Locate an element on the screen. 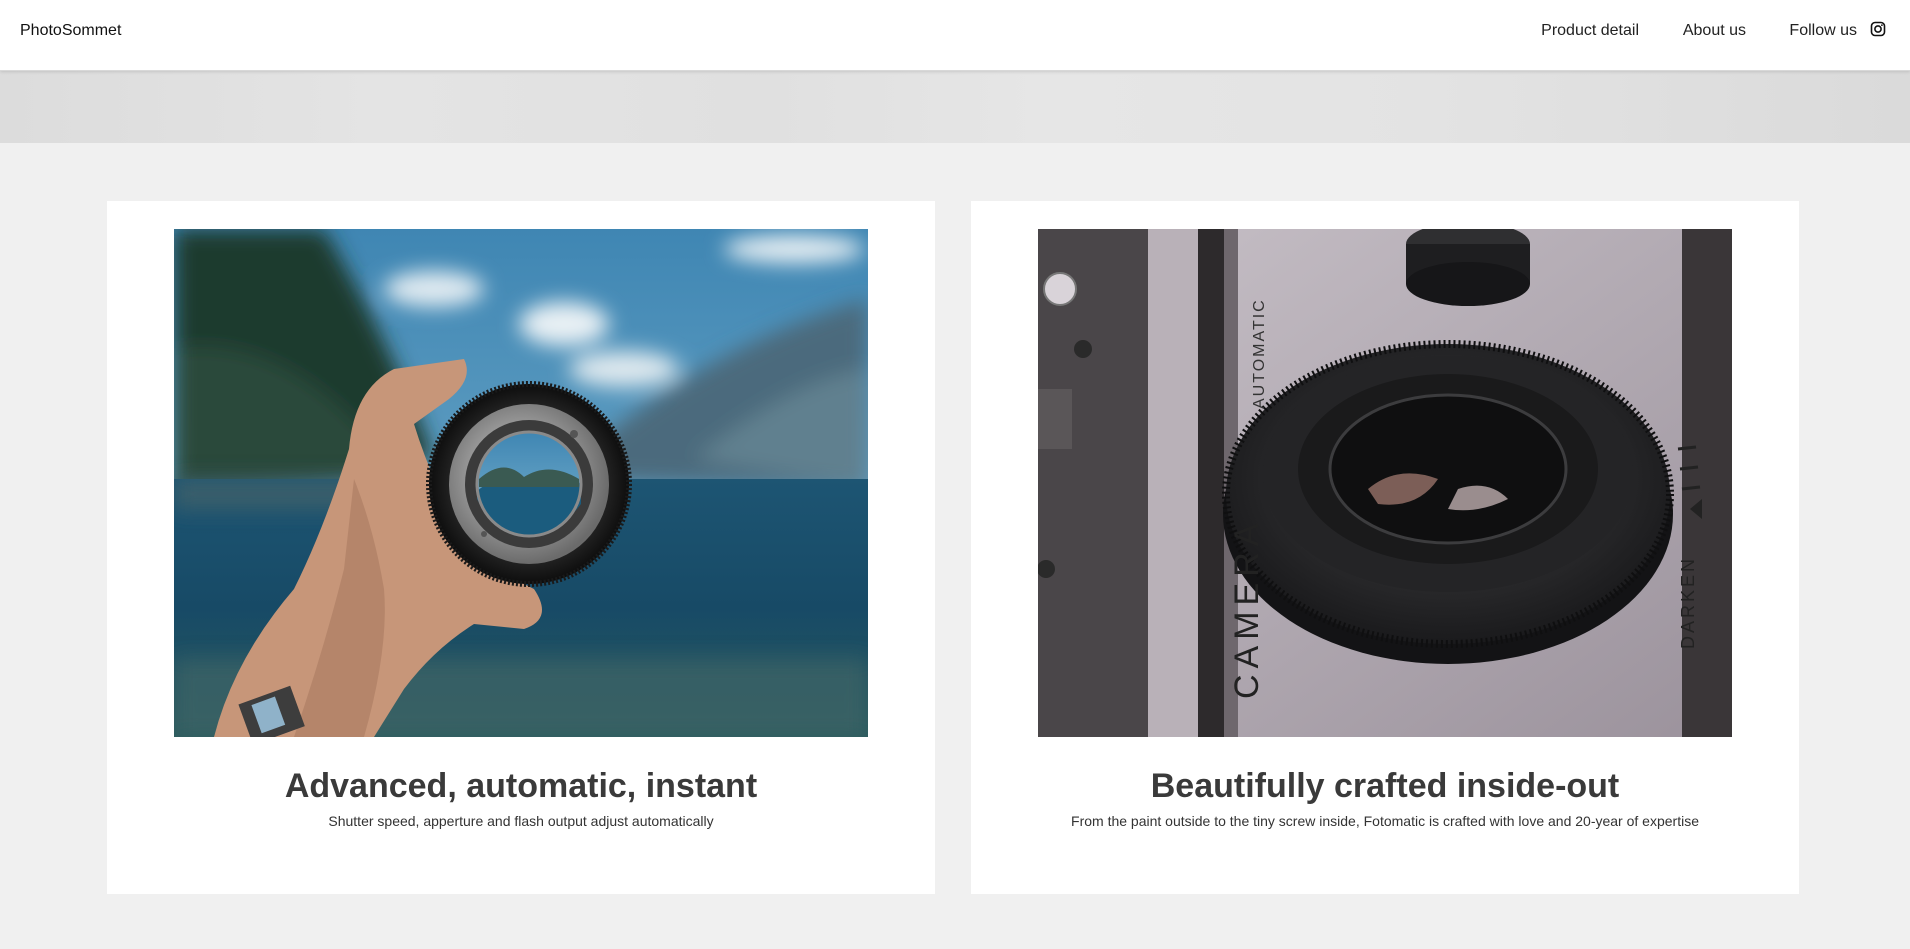 The height and width of the screenshot is (949, 1910). brand-logo: PhotoSommet is located at coordinates (70, 31).